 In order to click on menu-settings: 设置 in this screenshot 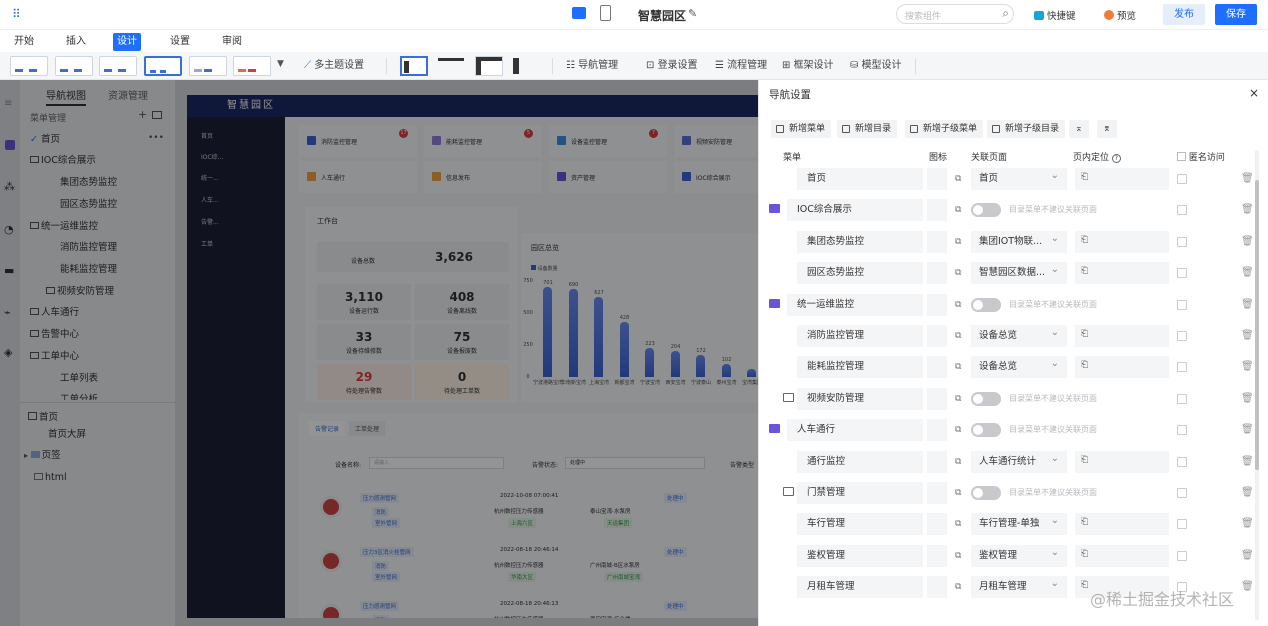, I will do `click(180, 42)`.